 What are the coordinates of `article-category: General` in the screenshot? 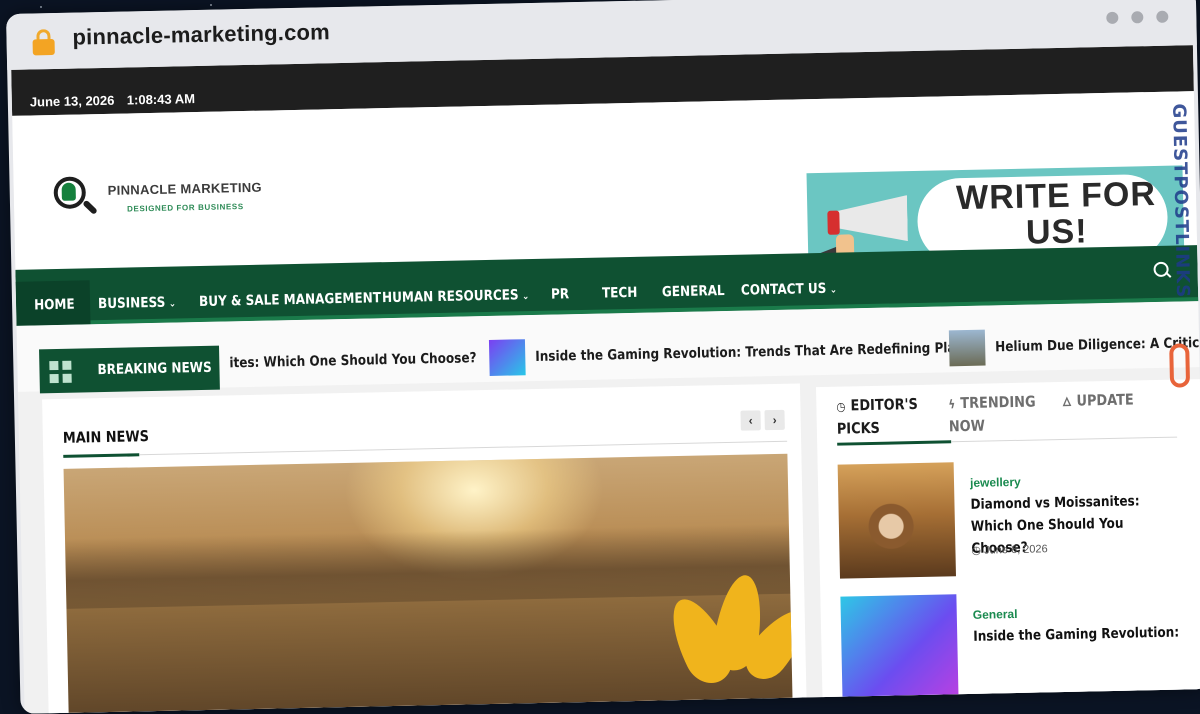 It's located at (995, 614).